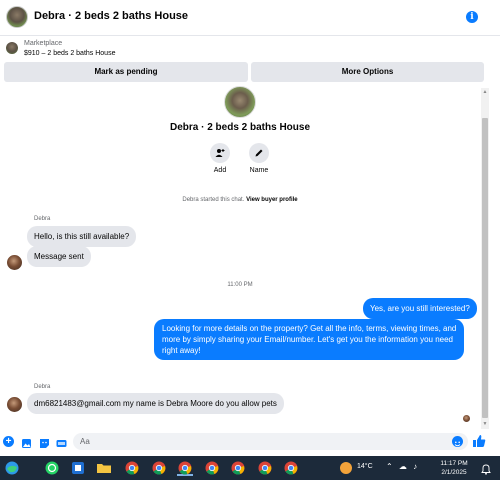 This screenshot has width=500, height=480. I want to click on mark-as-pending-button: Mark as pending, so click(126, 72).